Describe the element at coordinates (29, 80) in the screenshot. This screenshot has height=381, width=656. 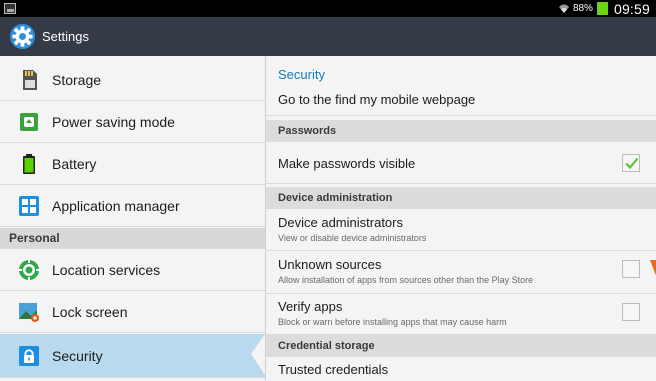
I see `storage-sd-card-icon` at that location.